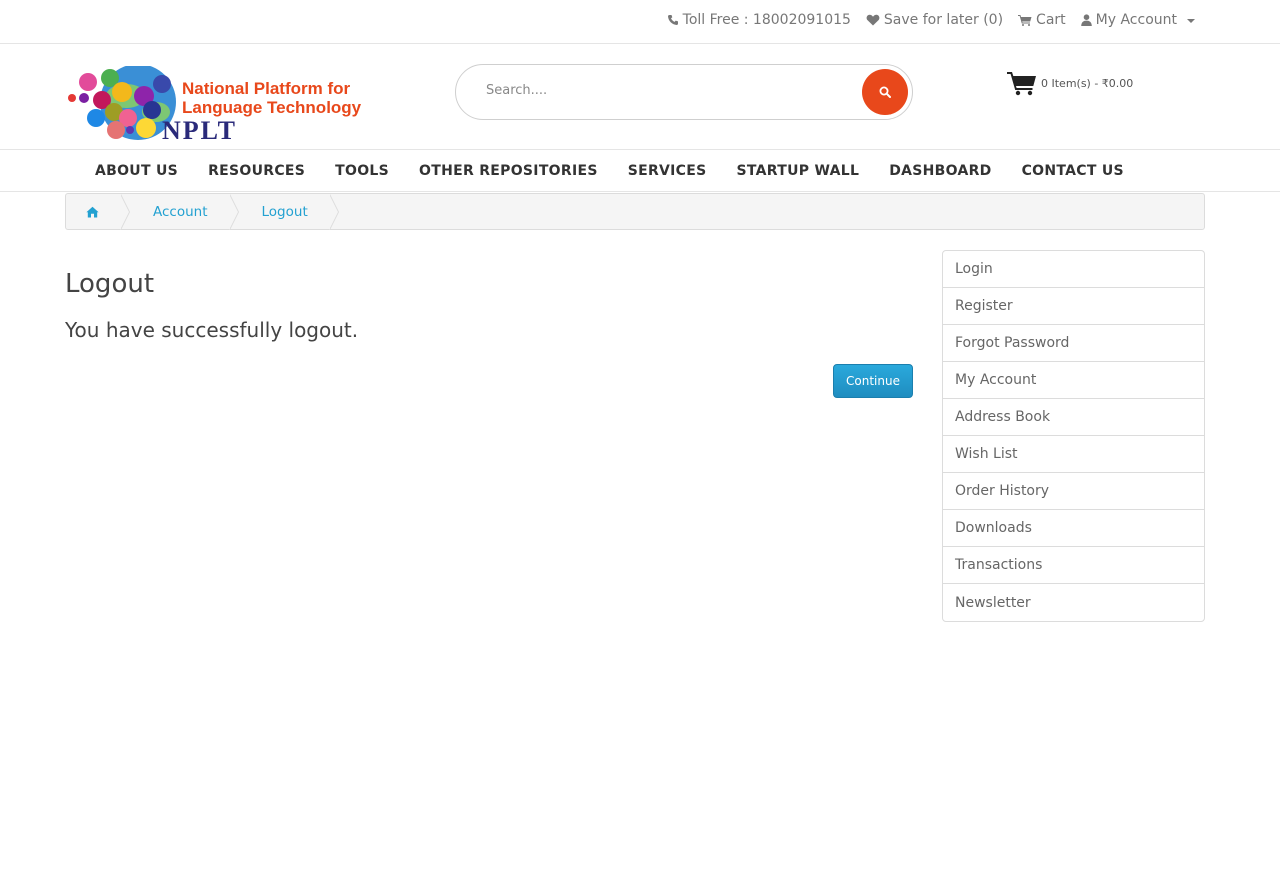  What do you see at coordinates (766, 20) in the screenshot?
I see `toll-free-text: Toll Free : 18002091015` at bounding box center [766, 20].